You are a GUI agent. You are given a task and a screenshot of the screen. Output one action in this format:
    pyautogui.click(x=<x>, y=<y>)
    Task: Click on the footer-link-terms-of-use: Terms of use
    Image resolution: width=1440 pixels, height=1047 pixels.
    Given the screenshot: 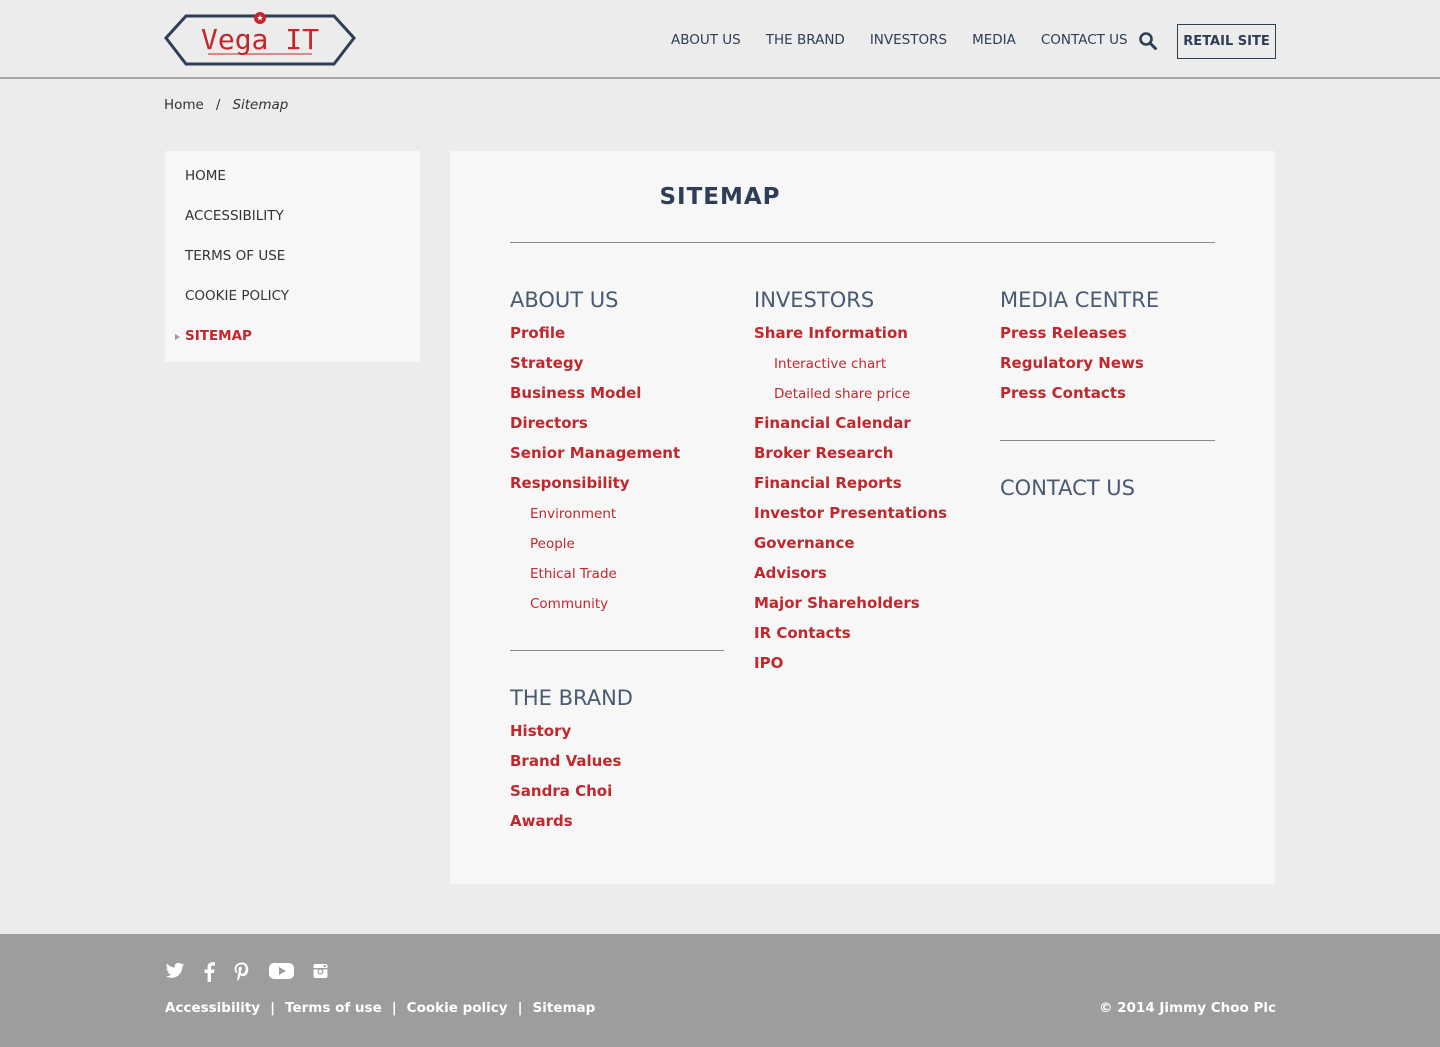 What is the action you would take?
    pyautogui.click(x=333, y=1008)
    